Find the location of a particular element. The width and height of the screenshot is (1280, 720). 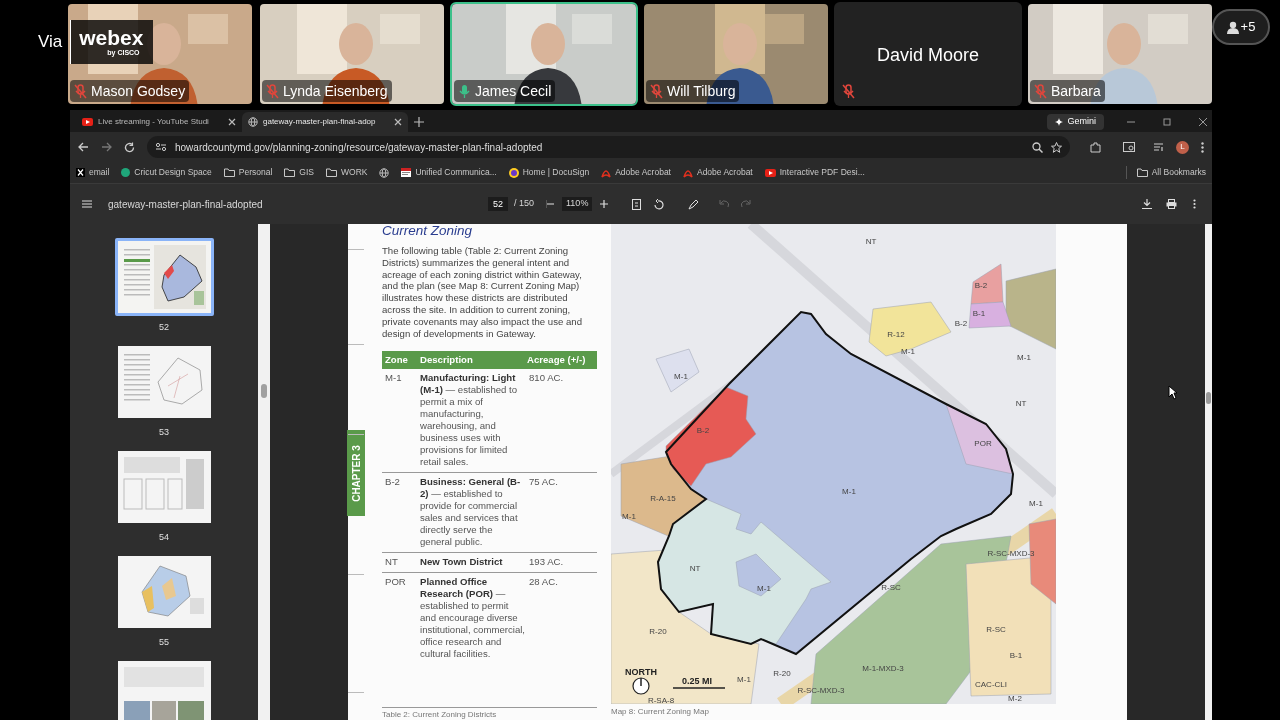

table-cell-text: POR is located at coordinates (395, 583).